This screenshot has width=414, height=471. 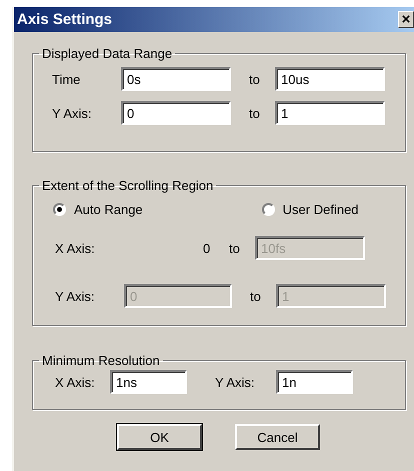 I want to click on radio-option: User Defined, so click(x=310, y=209).